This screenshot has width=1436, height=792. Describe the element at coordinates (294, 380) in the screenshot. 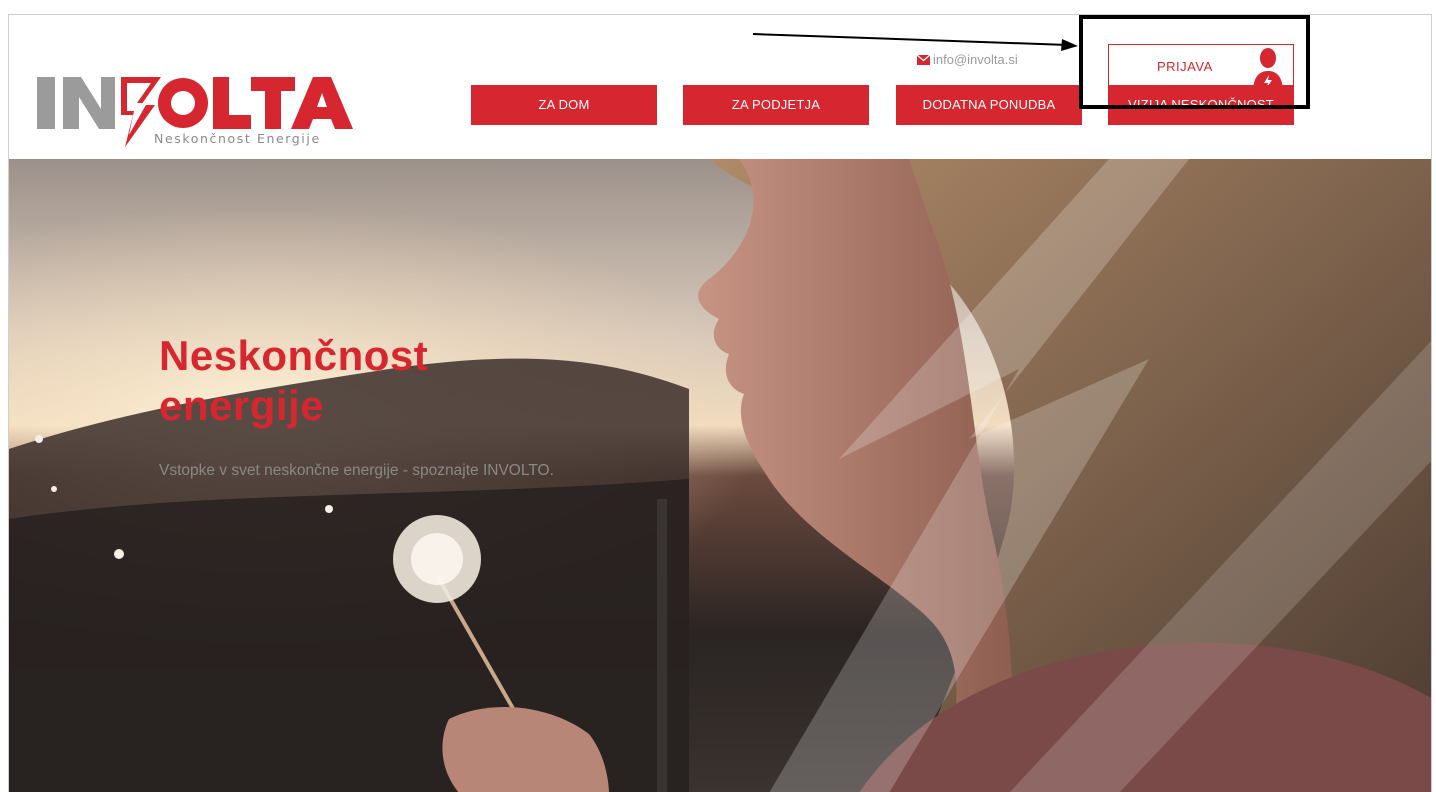

I see `hero-title: Neskončnost energije` at that location.